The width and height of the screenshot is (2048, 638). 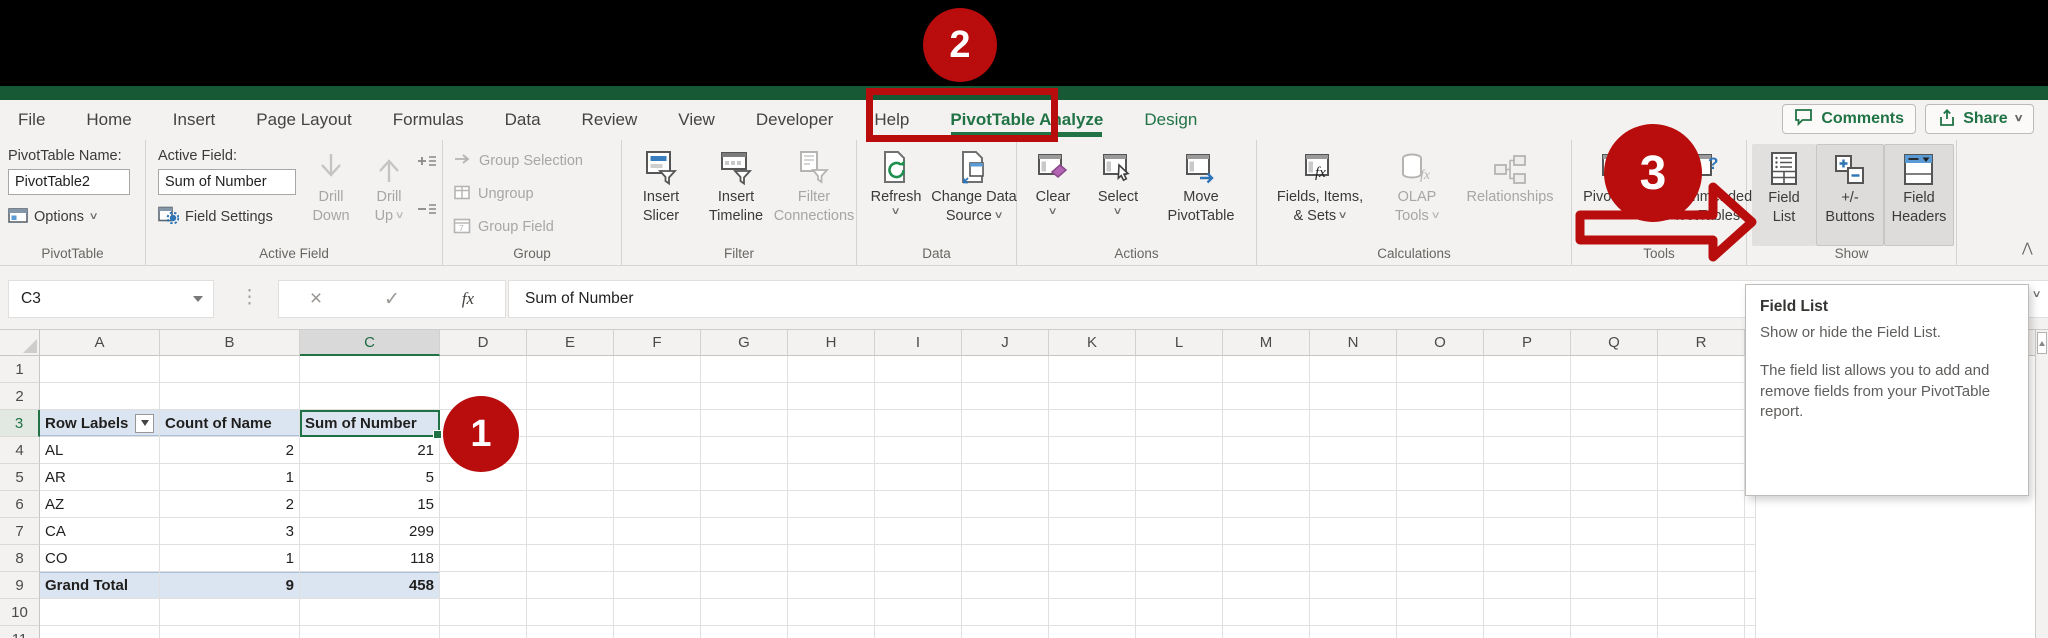 What do you see at coordinates (20, 504) in the screenshot?
I see `row-header-6: 6` at bounding box center [20, 504].